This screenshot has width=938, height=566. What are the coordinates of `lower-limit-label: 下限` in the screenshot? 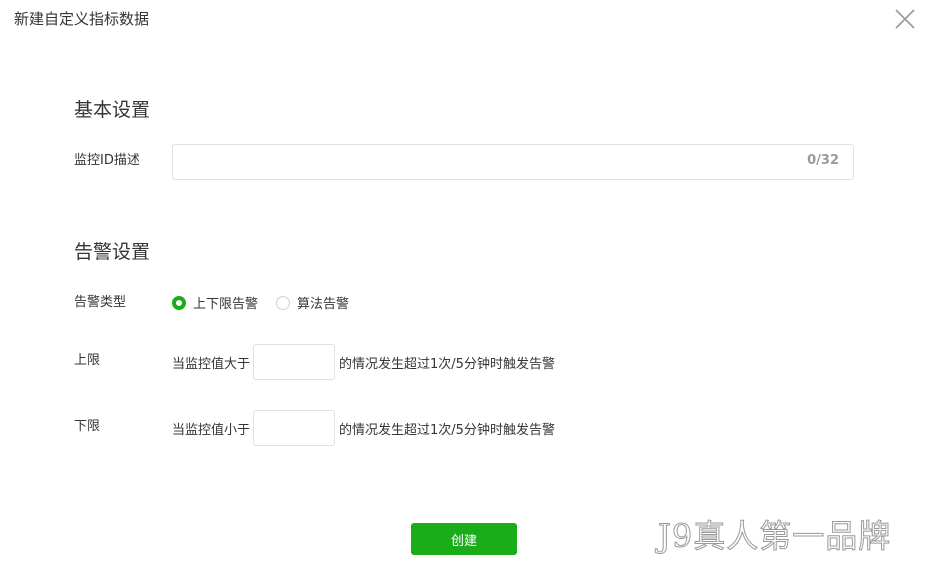 It's located at (87, 426).